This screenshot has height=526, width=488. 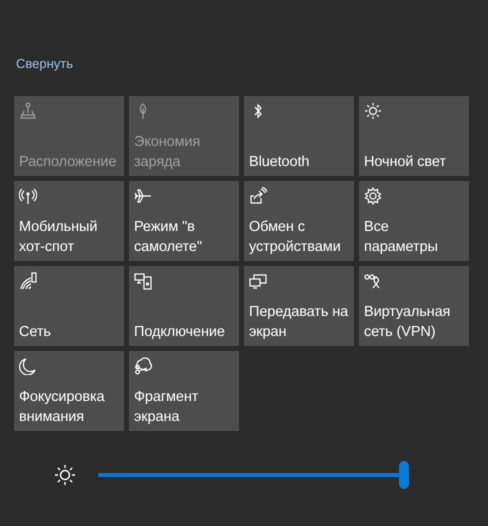 What do you see at coordinates (69, 306) in the screenshot?
I see `quick-action-tile: Сеть` at bounding box center [69, 306].